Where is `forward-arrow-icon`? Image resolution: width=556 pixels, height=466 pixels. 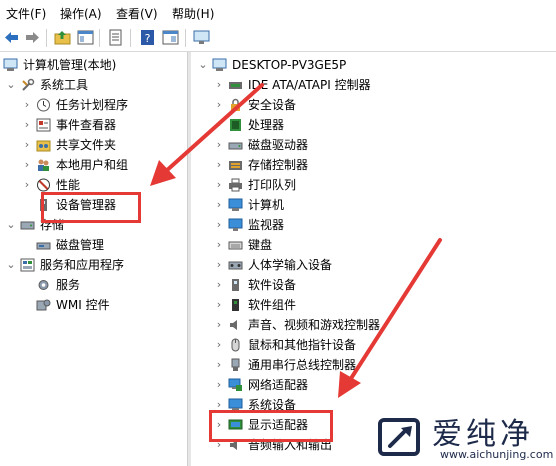
forward-arrow-icon is located at coordinates (32, 37).